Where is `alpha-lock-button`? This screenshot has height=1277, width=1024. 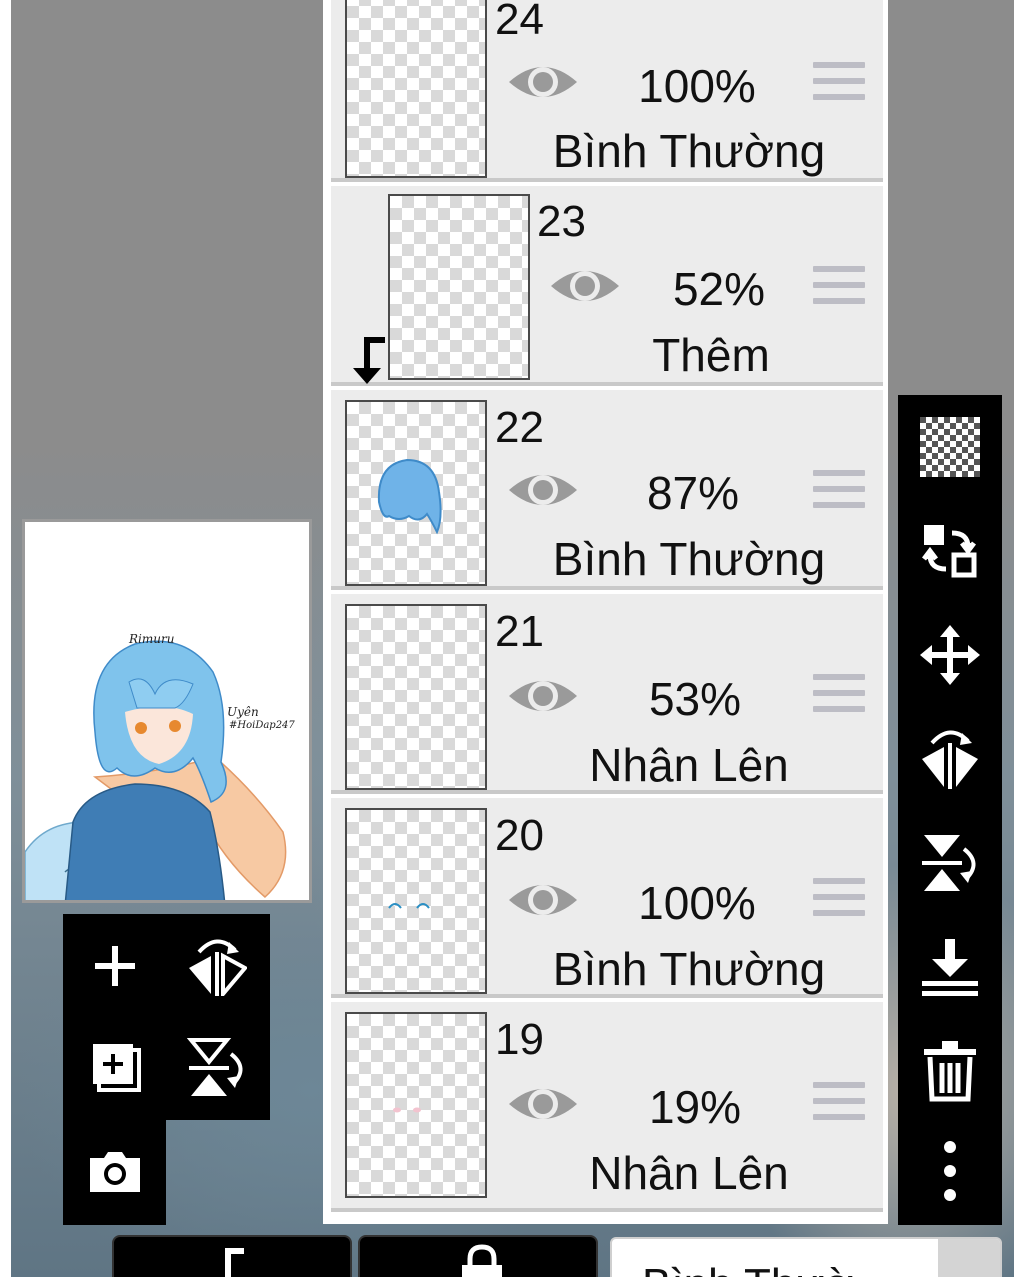
alpha-lock-button is located at coordinates (478, 1256).